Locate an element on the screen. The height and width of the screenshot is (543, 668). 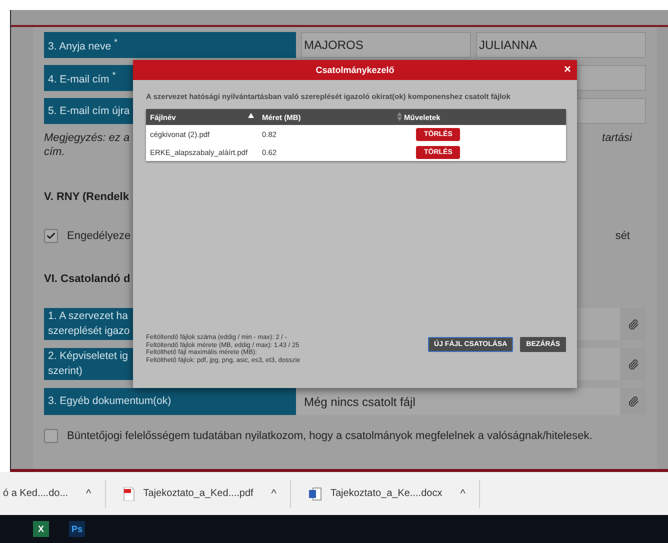
note-text: cím. is located at coordinates (54, 152).